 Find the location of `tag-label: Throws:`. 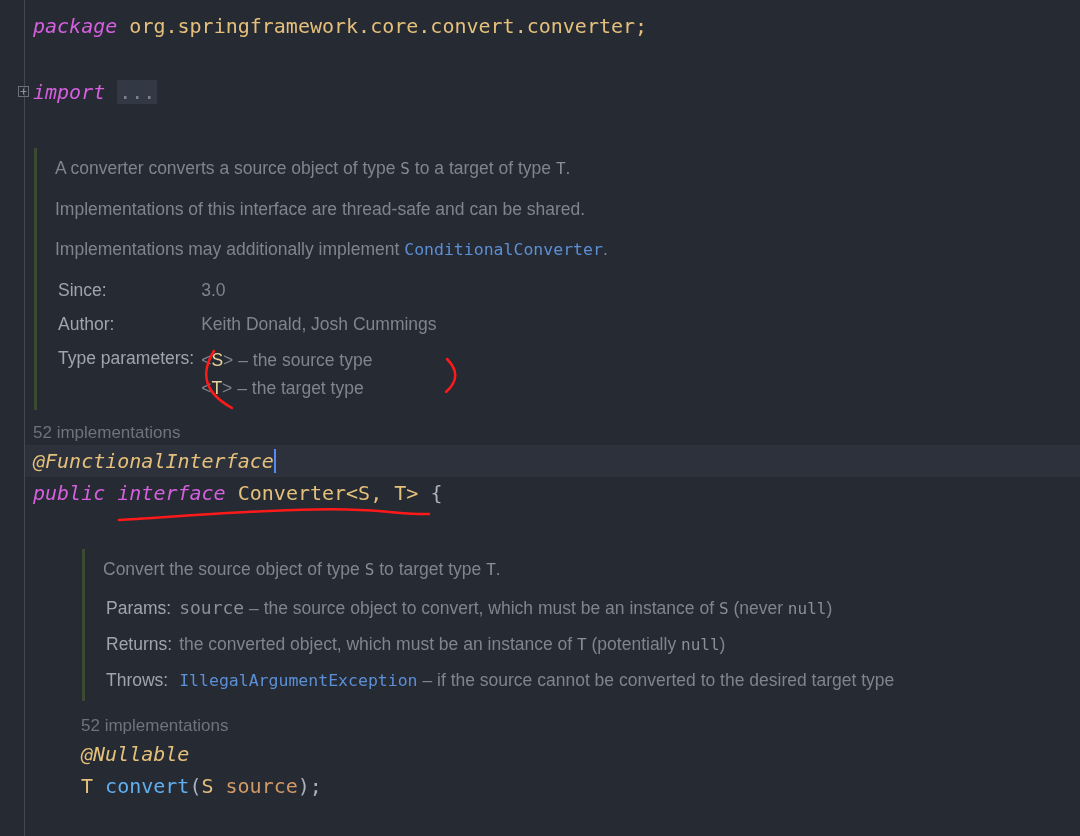

tag-label: Throws: is located at coordinates (138, 680).